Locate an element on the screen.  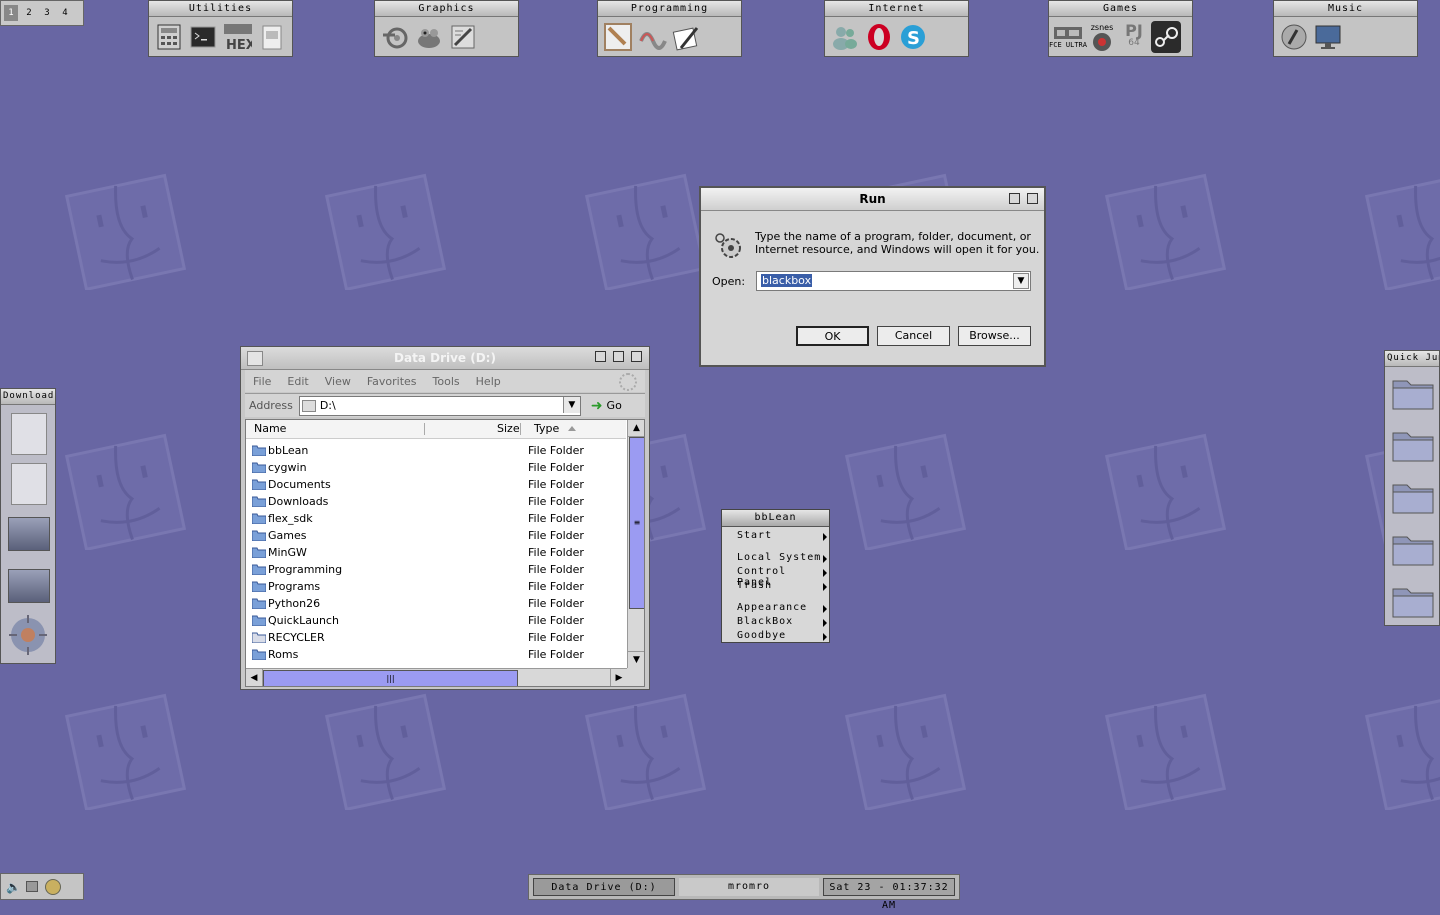
table-row: Games File Folder is located at coordinates (435, 535).